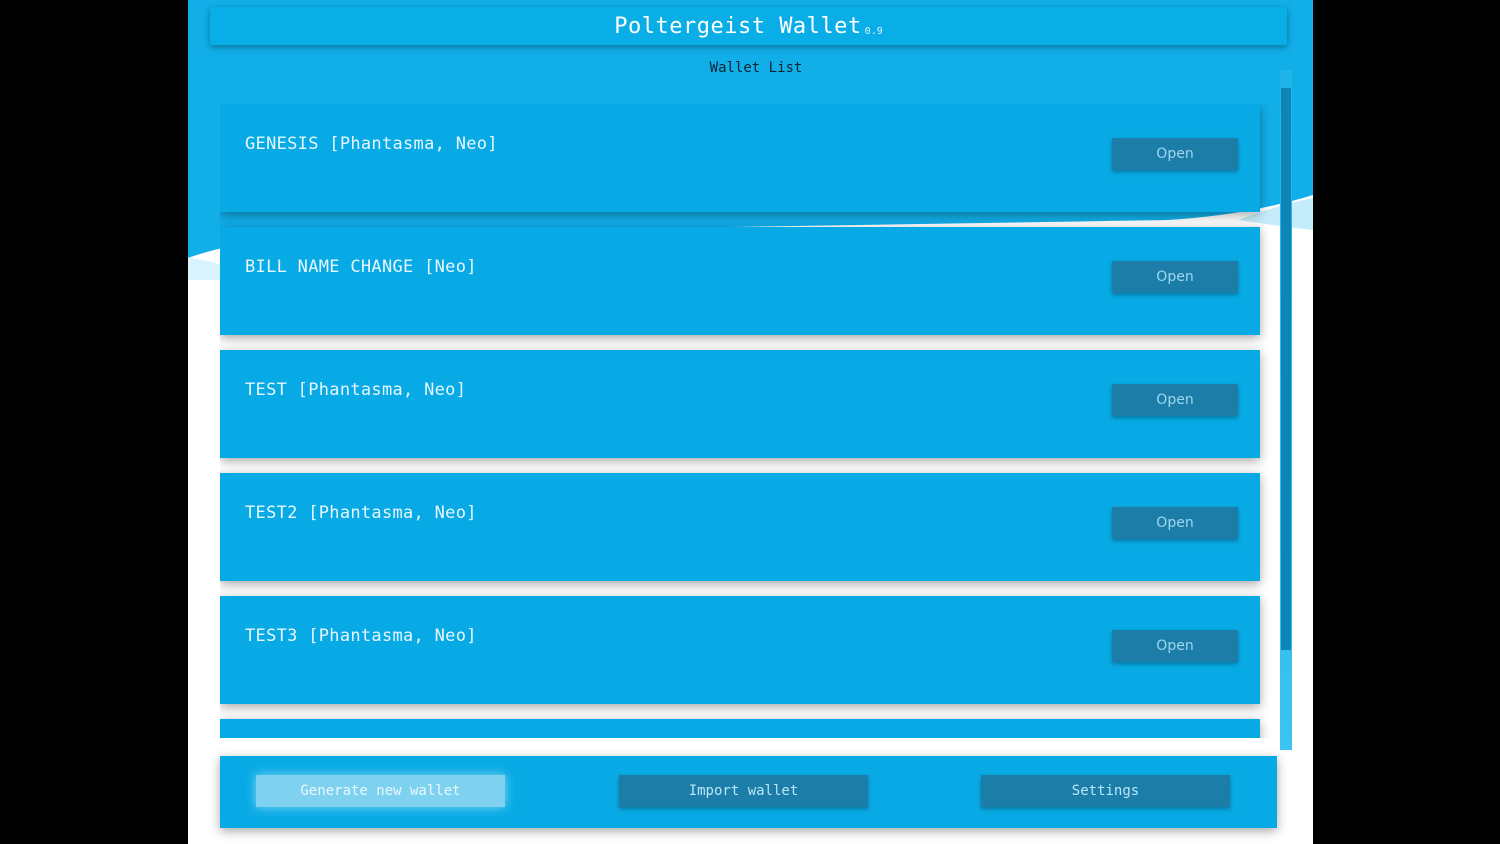 This screenshot has height=844, width=1500. Describe the element at coordinates (1286, 369) in the screenshot. I see `scrollbar-thumb` at that location.